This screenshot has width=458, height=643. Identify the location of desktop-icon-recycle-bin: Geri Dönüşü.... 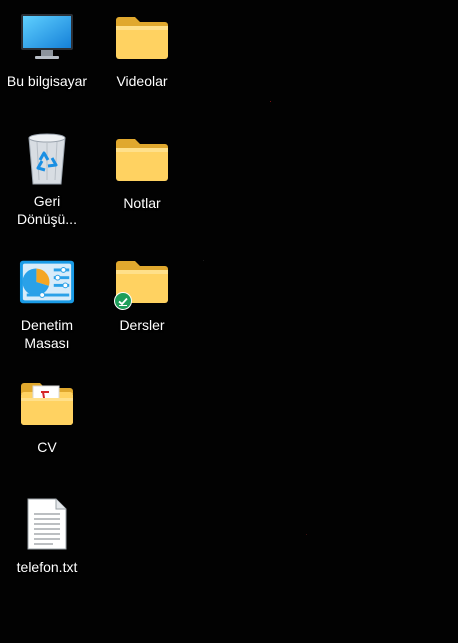
(47, 179).